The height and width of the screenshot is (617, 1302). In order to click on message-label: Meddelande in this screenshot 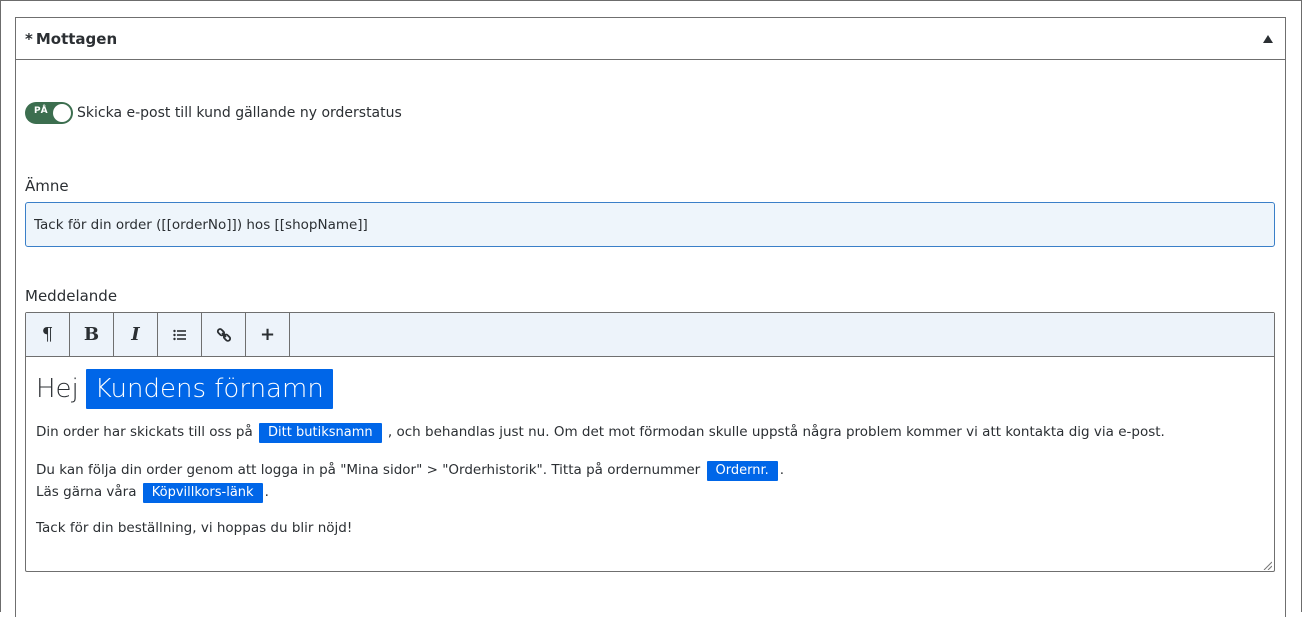, I will do `click(71, 296)`.